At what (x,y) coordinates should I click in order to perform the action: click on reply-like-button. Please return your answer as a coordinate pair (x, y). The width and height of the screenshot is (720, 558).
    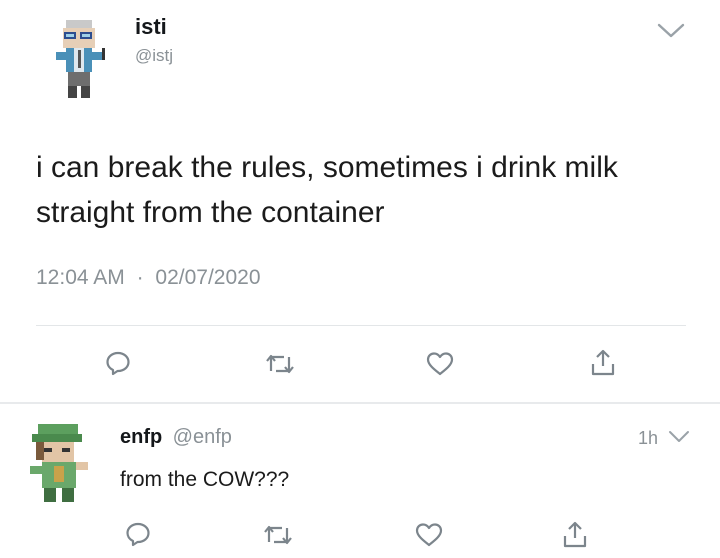
    Looking at the image, I should click on (429, 535).